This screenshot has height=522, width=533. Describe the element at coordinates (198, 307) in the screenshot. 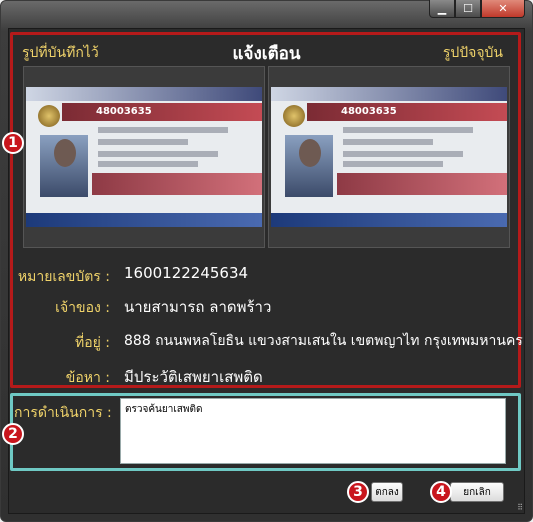

I see `owner-value: นายสามารถ ลาดพร้าว` at that location.